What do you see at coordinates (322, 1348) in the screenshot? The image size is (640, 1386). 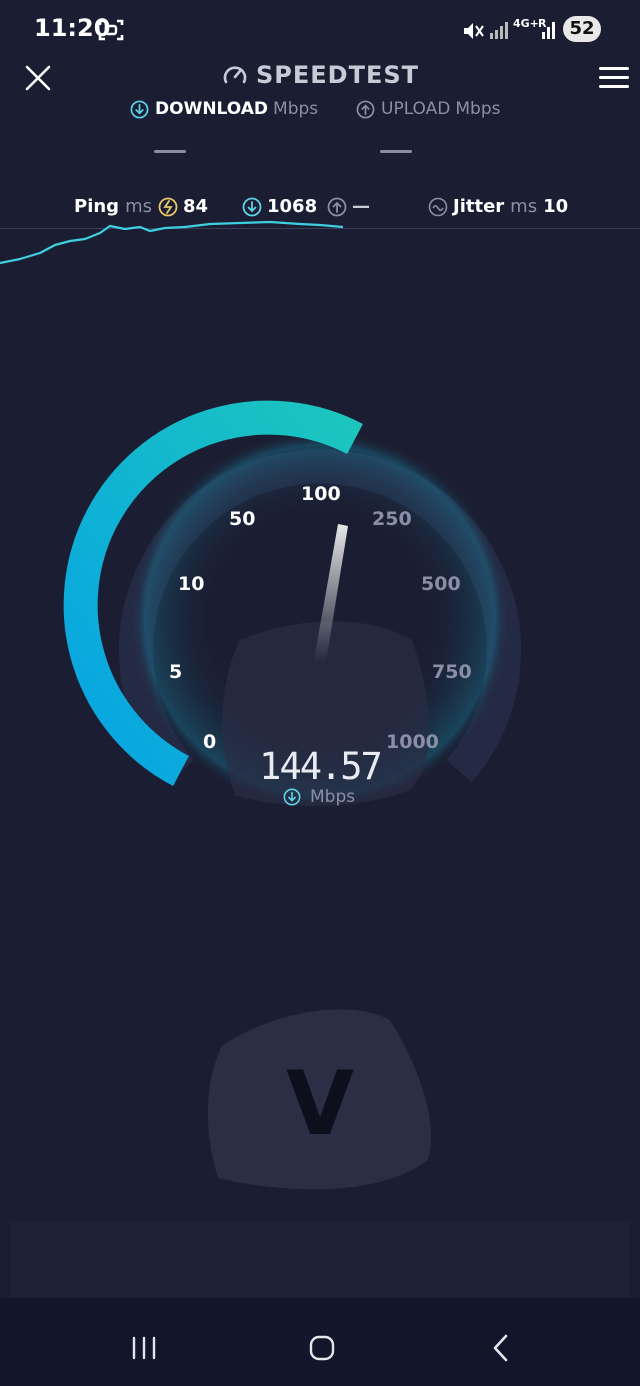 I see `home-icon` at bounding box center [322, 1348].